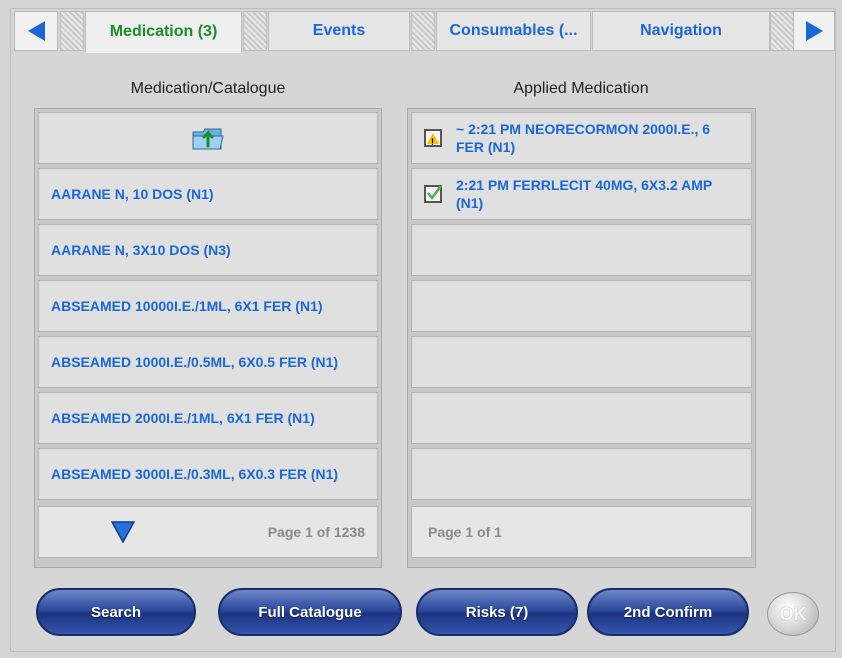 The height and width of the screenshot is (658, 842). Describe the element at coordinates (208, 532) in the screenshot. I see `catalogue-pager: Page 1 of 1238` at that location.